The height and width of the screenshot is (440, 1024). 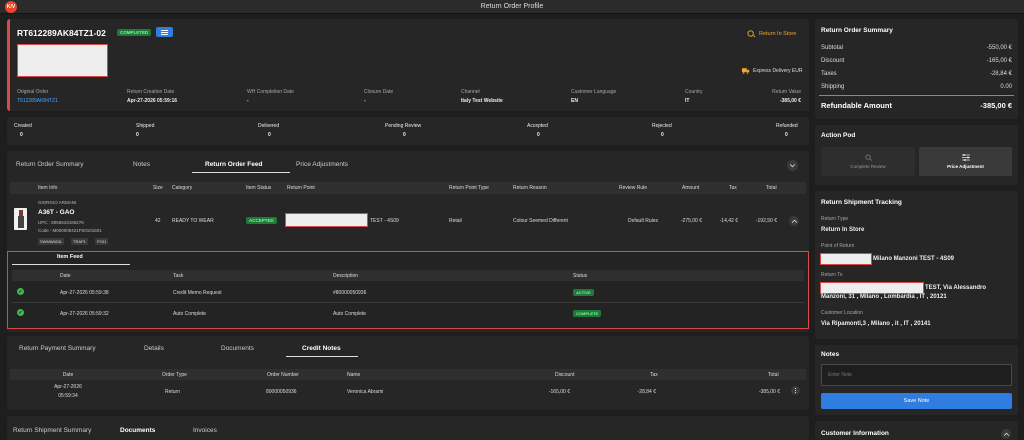 I want to click on complete-review-label: Complete Review, so click(x=868, y=166).